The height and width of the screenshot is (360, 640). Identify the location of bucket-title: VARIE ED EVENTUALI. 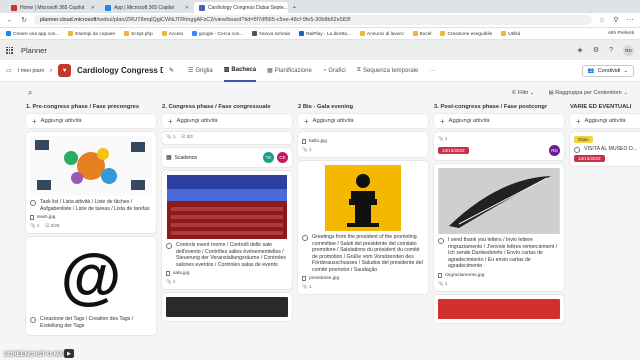
(605, 109).